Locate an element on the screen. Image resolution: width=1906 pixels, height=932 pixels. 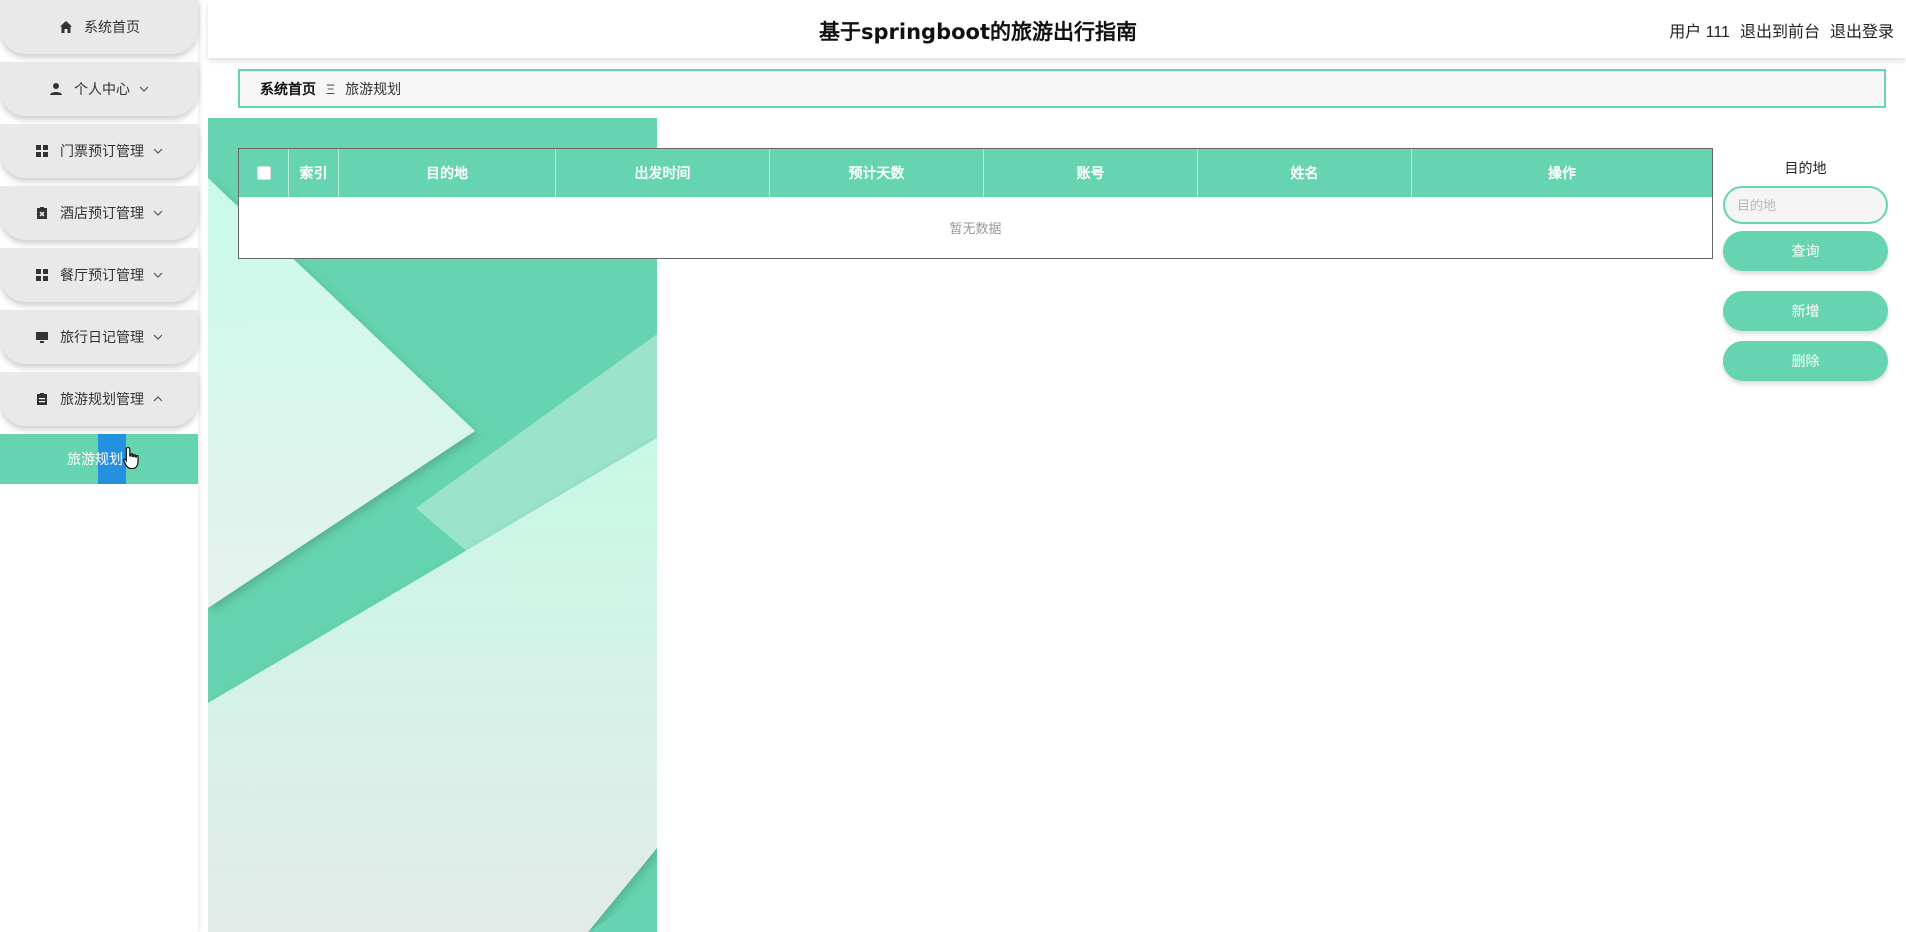
sidebar-item-restaurant-booking: 餐厅预订管理 is located at coordinates (99, 275).